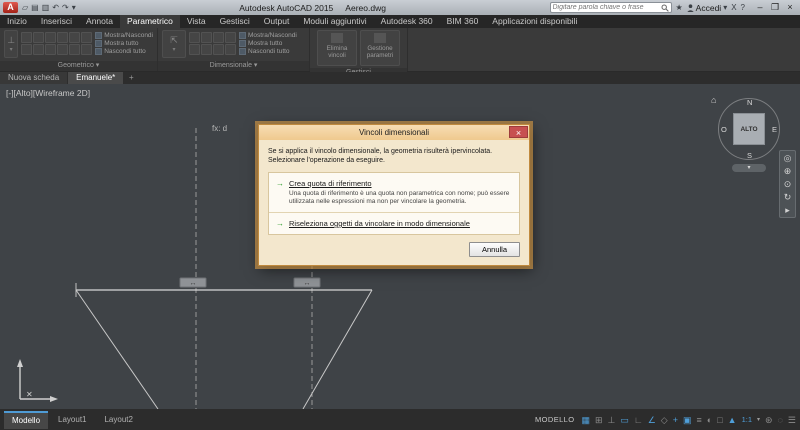 The image size is (800, 430). I want to click on object-snap-tracking-icon: +, so click(675, 420).